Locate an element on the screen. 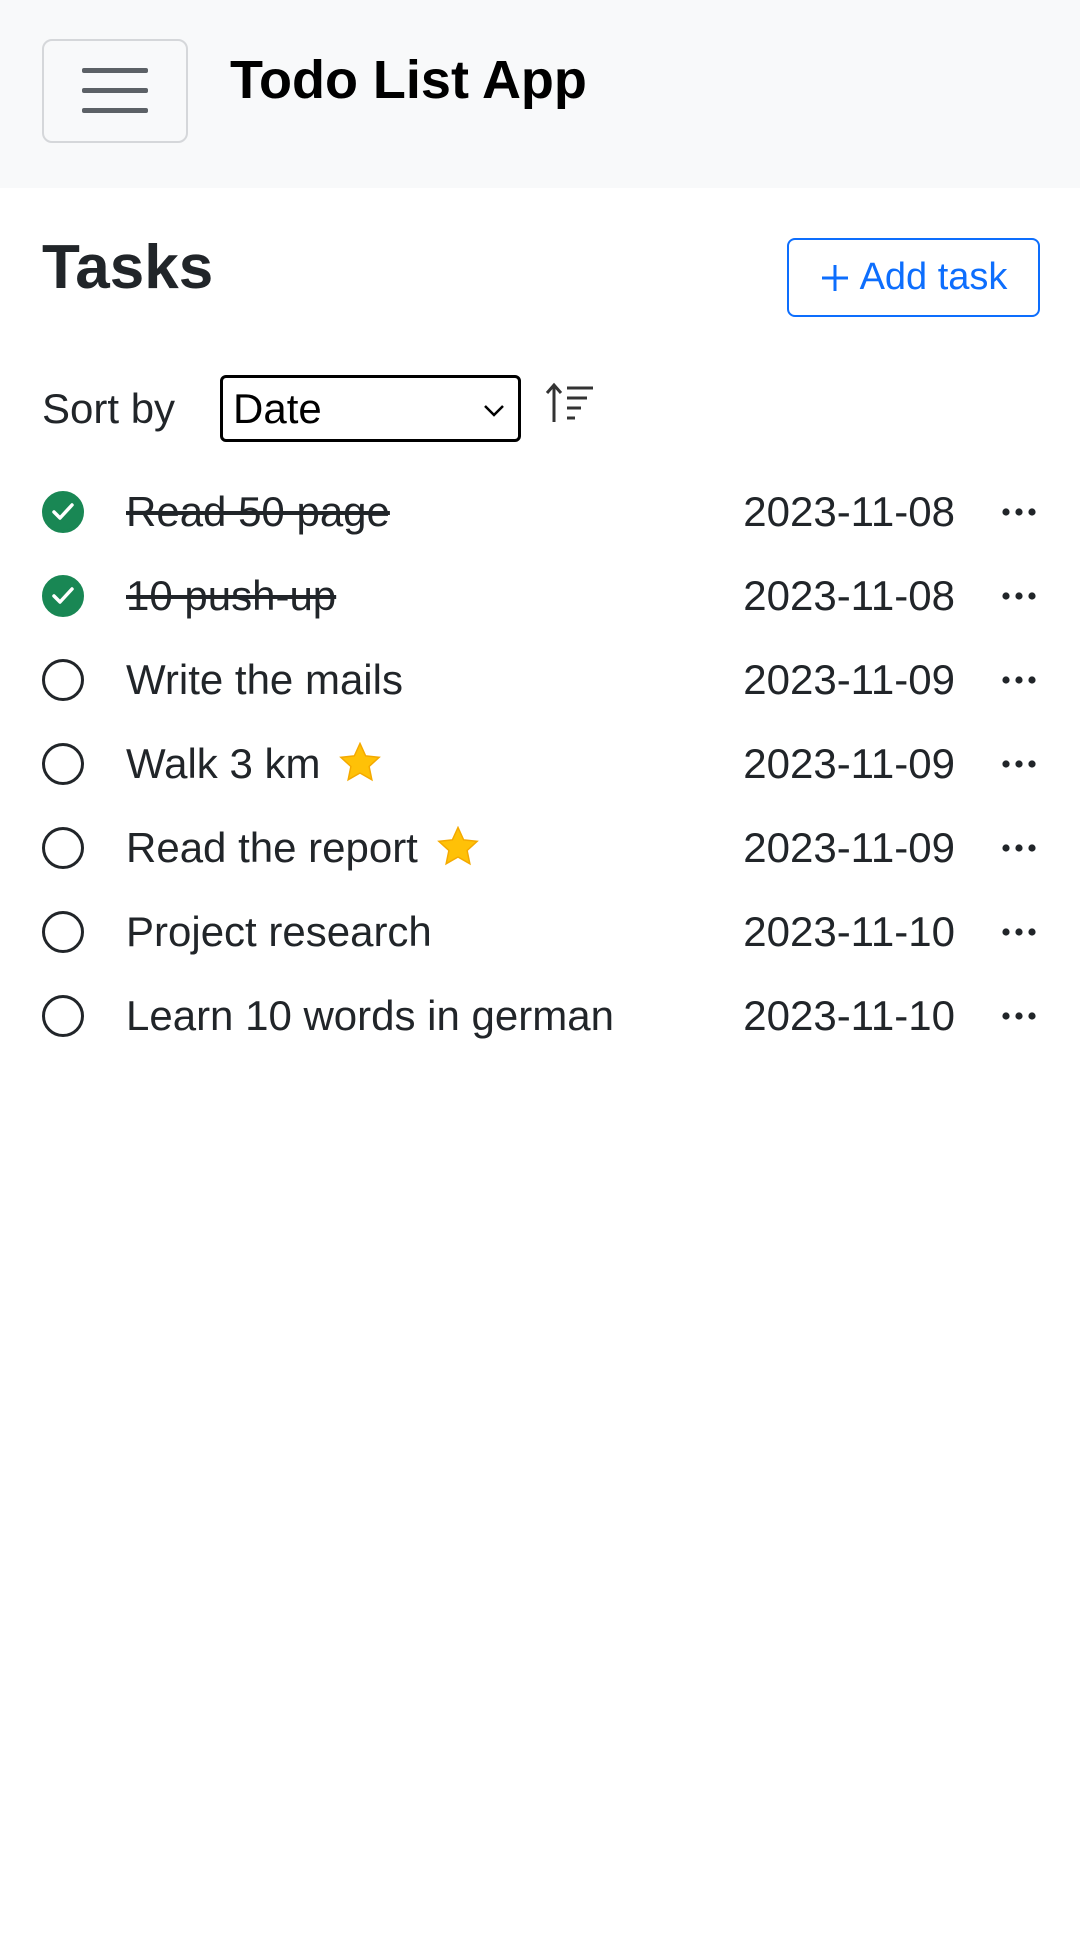  task-title-text: Project research is located at coordinates (279, 931).